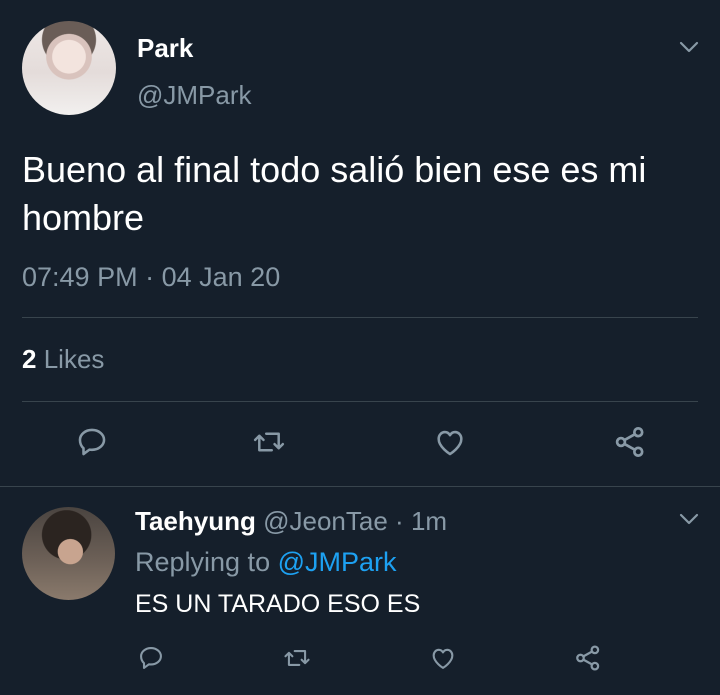 This screenshot has height=695, width=720. Describe the element at coordinates (80, 277) in the screenshot. I see `tweet-time: 07:49 PM` at that location.